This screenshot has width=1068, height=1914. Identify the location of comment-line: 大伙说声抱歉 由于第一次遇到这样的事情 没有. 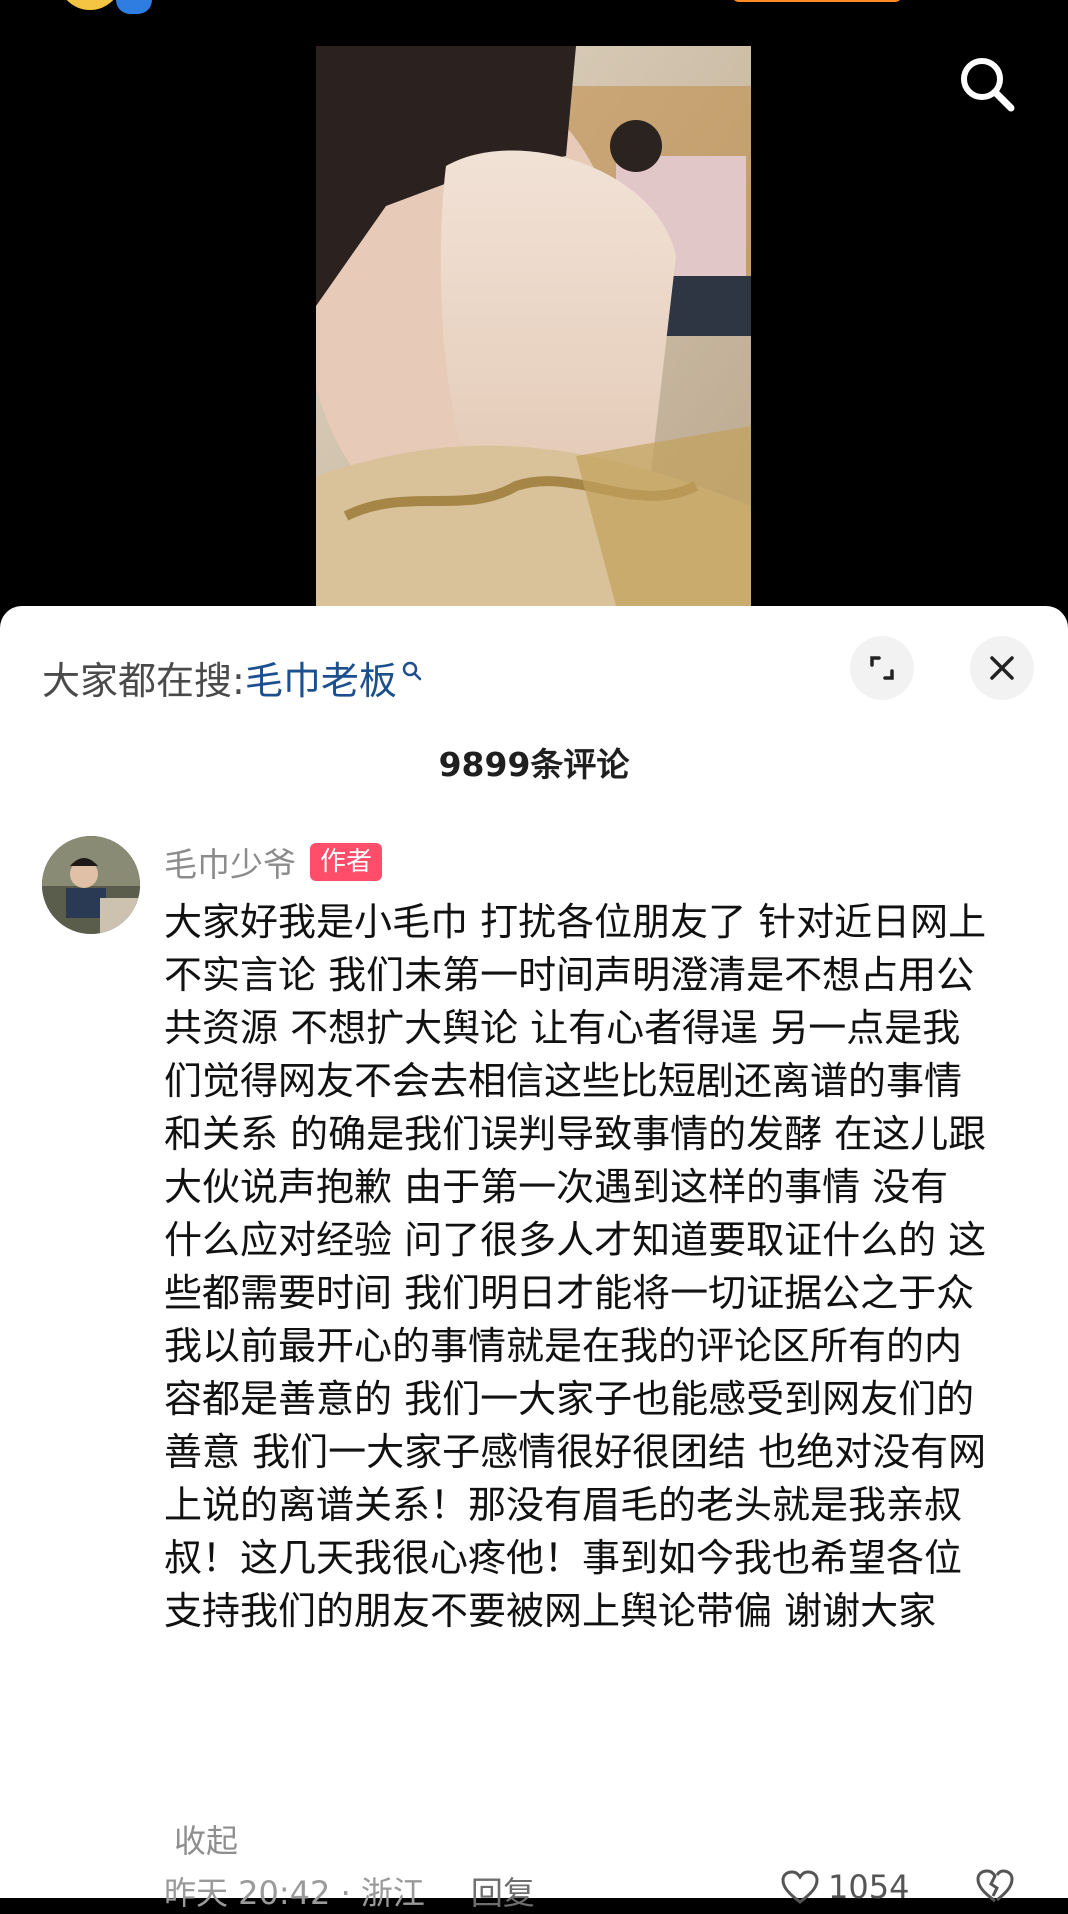
(556, 1187).